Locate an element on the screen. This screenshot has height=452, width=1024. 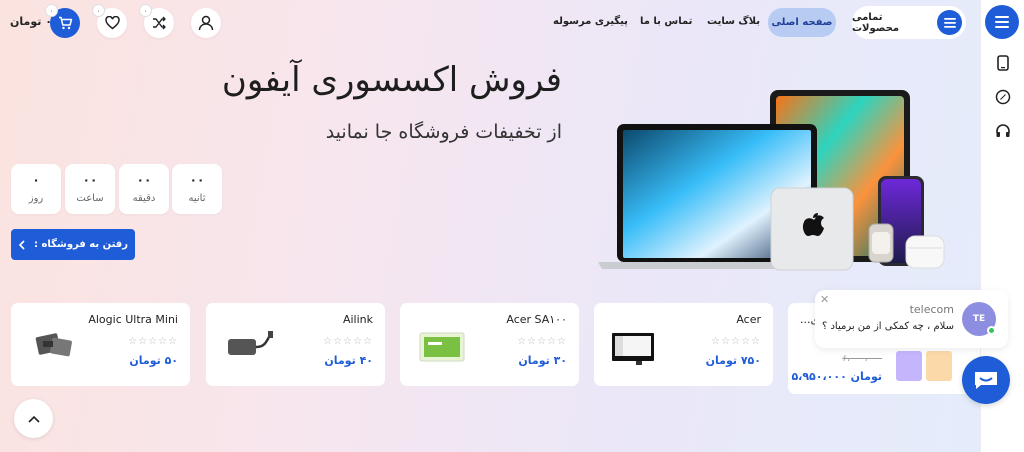
heart-icon is located at coordinates (112, 23).